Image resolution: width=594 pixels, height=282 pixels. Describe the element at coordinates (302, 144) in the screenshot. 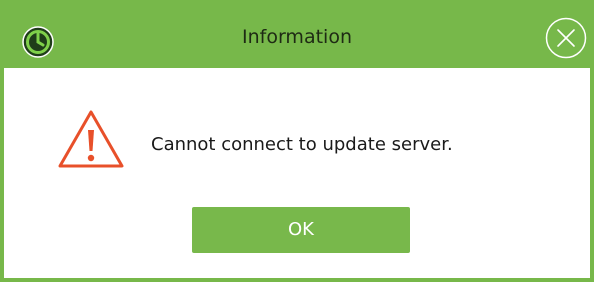

I see `dialog-message: Cannot connect to update server.` at that location.